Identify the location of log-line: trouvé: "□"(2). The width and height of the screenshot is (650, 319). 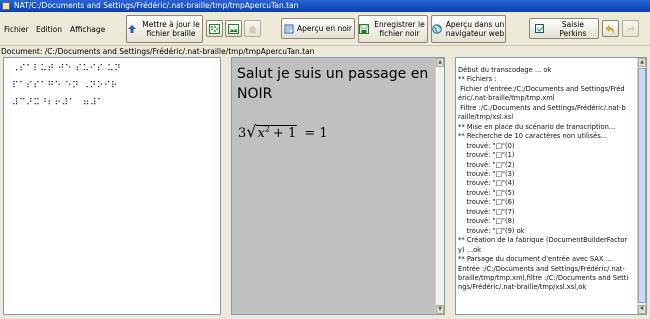
(486, 164).